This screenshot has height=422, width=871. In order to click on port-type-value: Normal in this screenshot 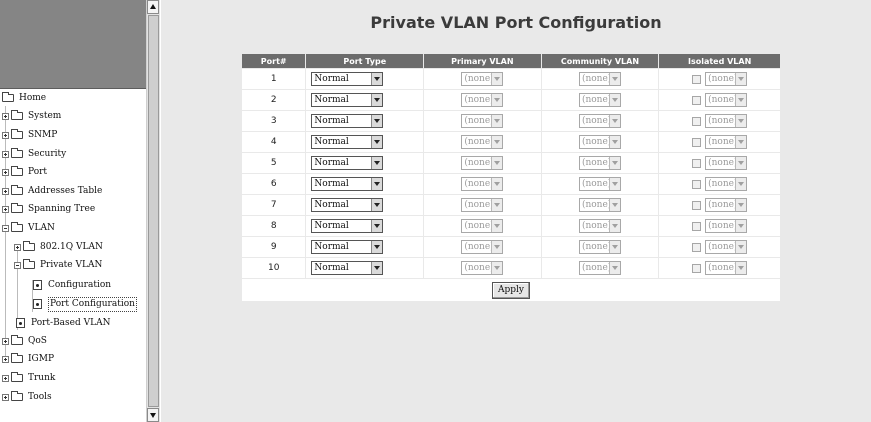, I will do `click(331, 247)`.